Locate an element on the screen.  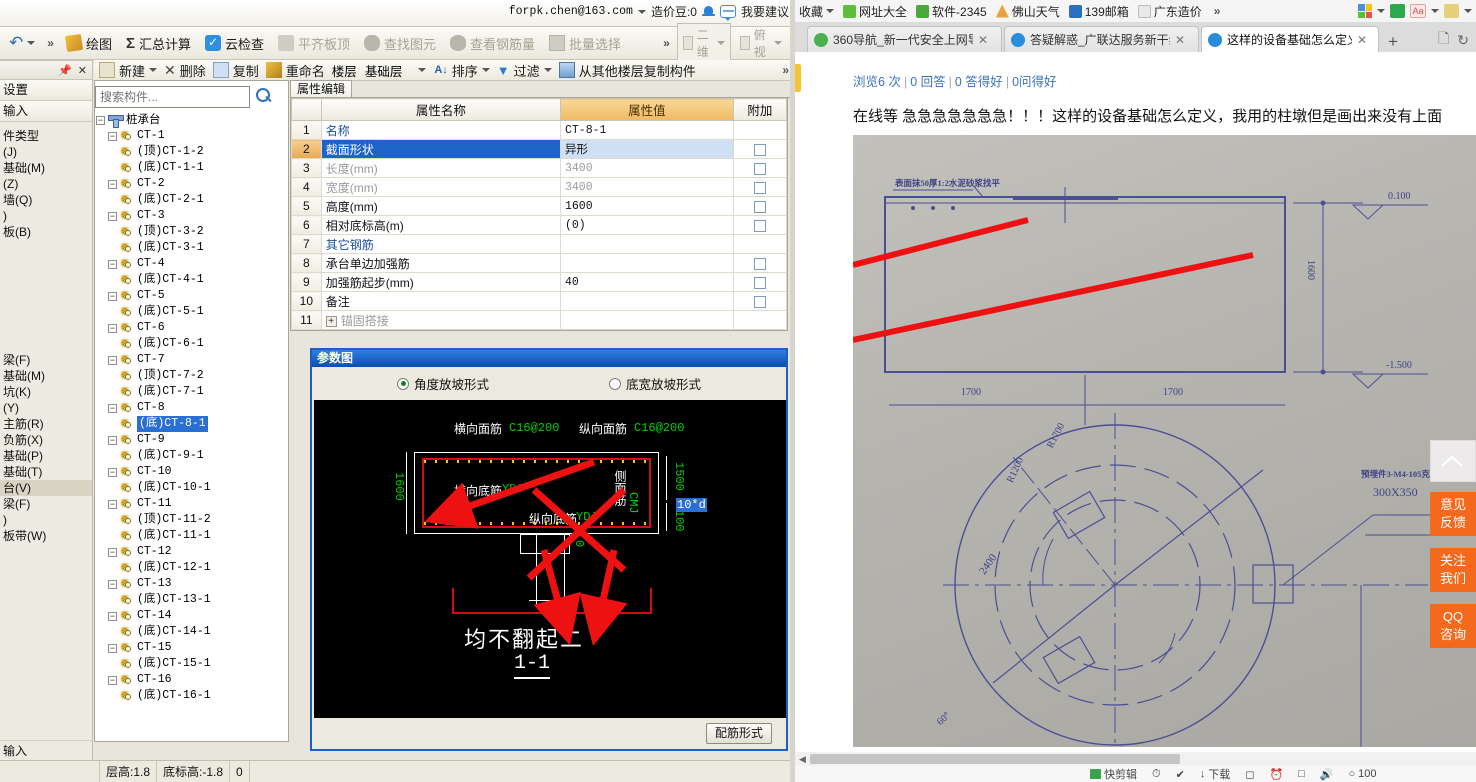
tab-property-edit: 属性编辑 is located at coordinates (321, 89).